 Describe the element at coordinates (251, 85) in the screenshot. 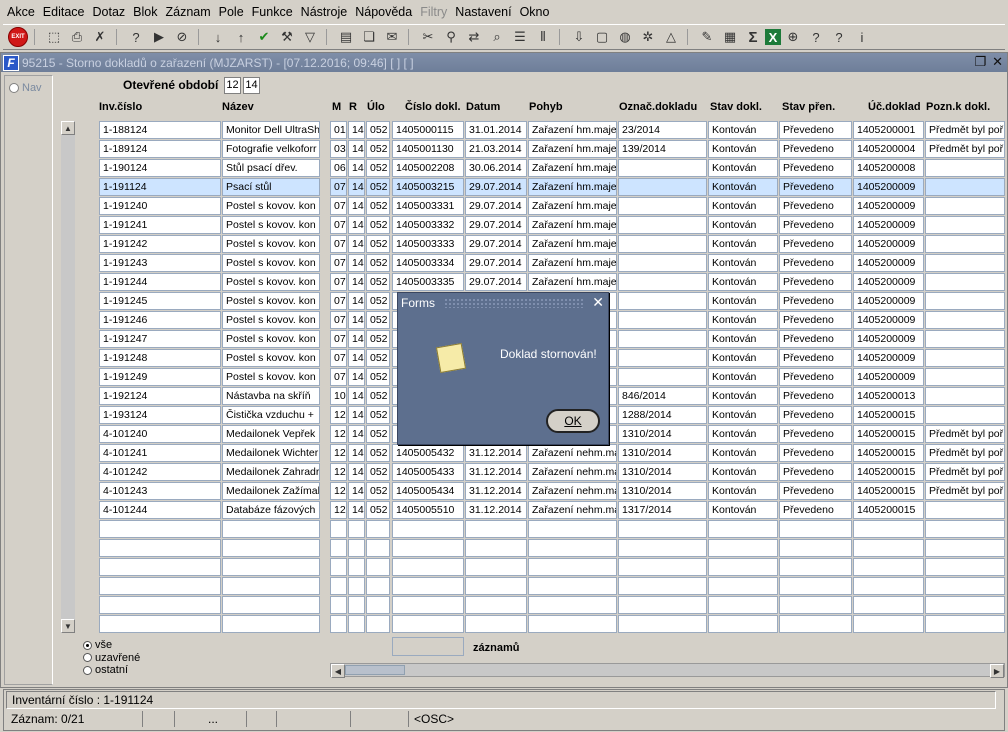

I see `period-year-field: 14` at that location.